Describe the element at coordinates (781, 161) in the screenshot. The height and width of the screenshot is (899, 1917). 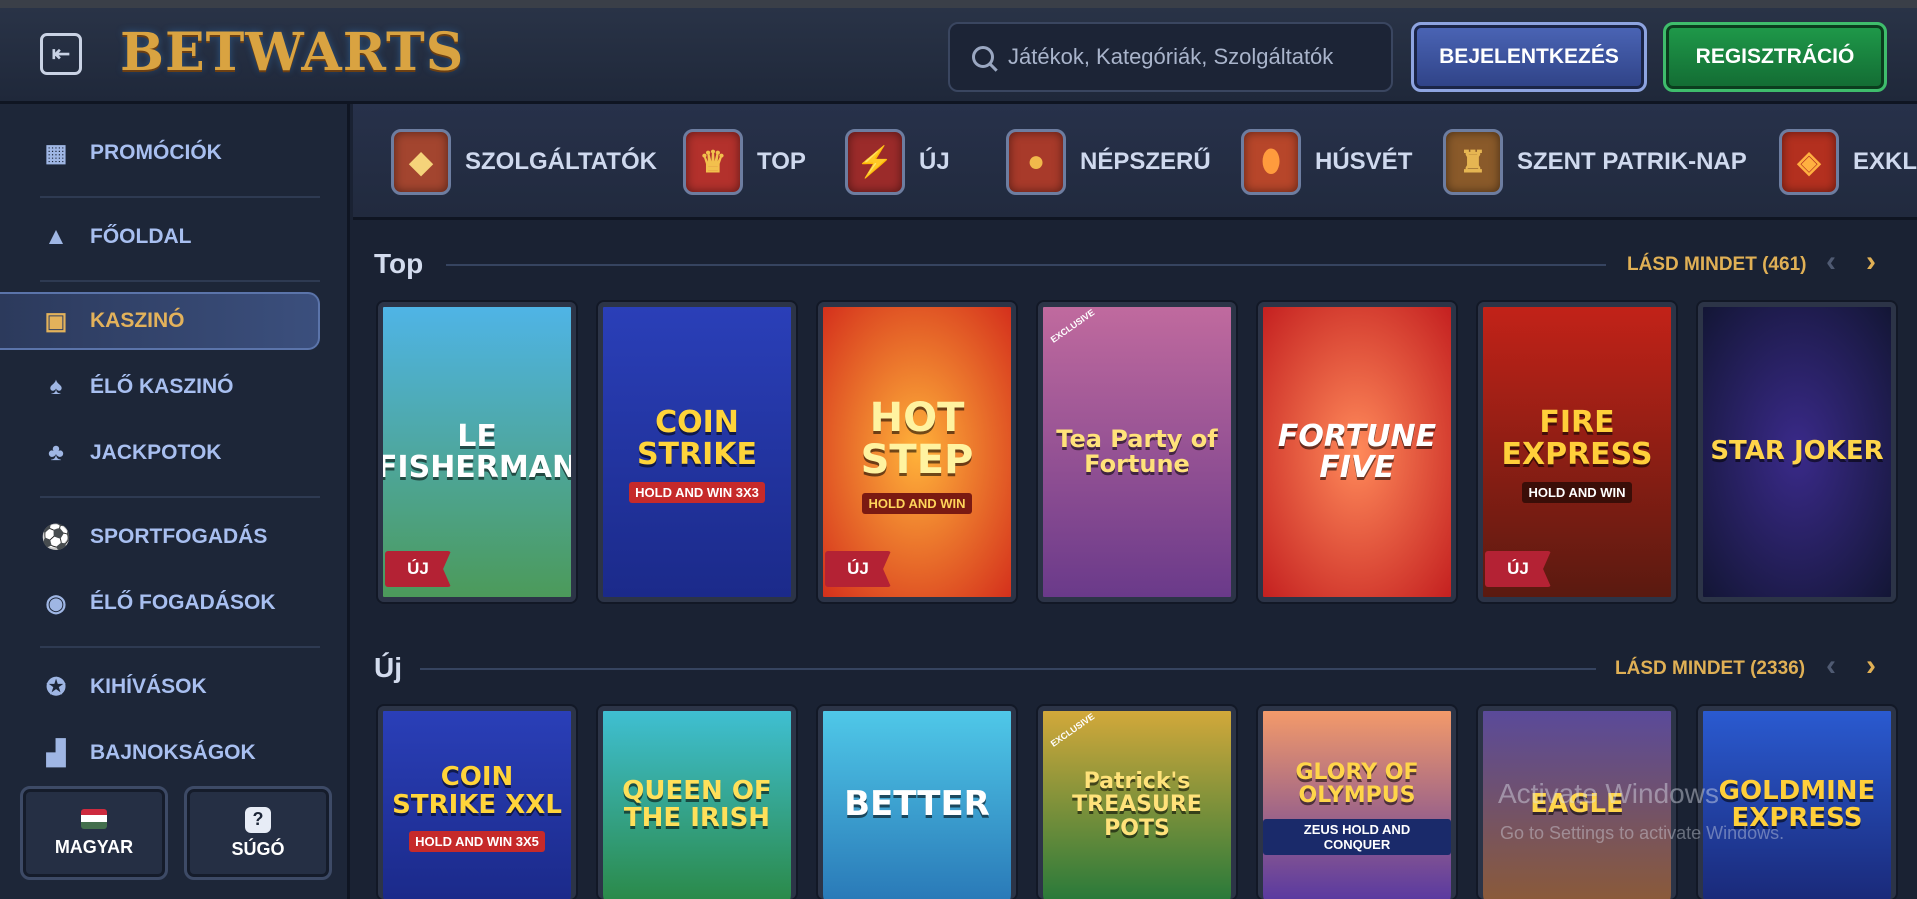
I see `category-label: TOP` at that location.